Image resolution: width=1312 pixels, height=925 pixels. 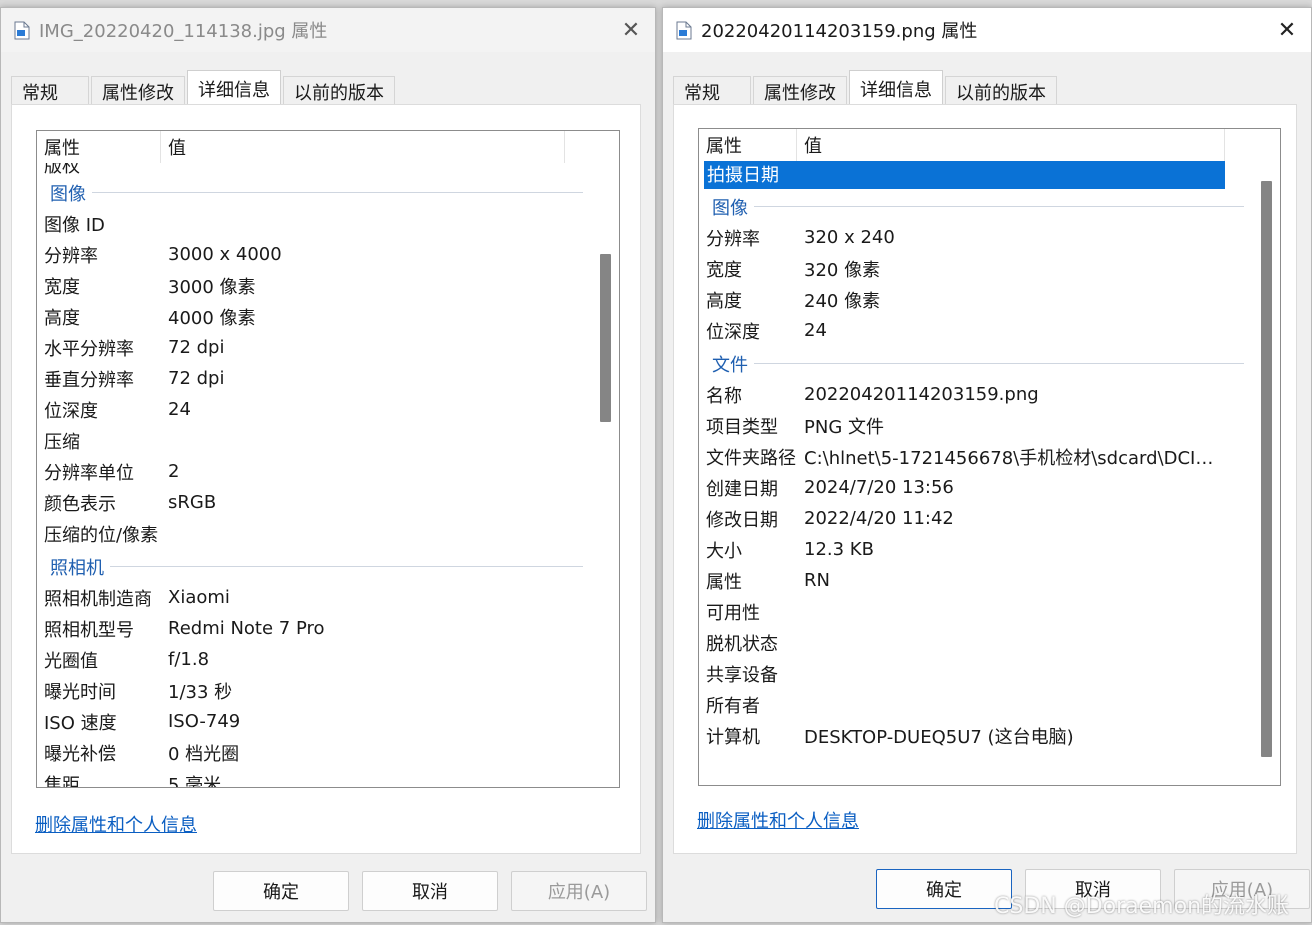 What do you see at coordinates (315, 778) in the screenshot?
I see `list-item: 焦距 5 毫米` at bounding box center [315, 778].